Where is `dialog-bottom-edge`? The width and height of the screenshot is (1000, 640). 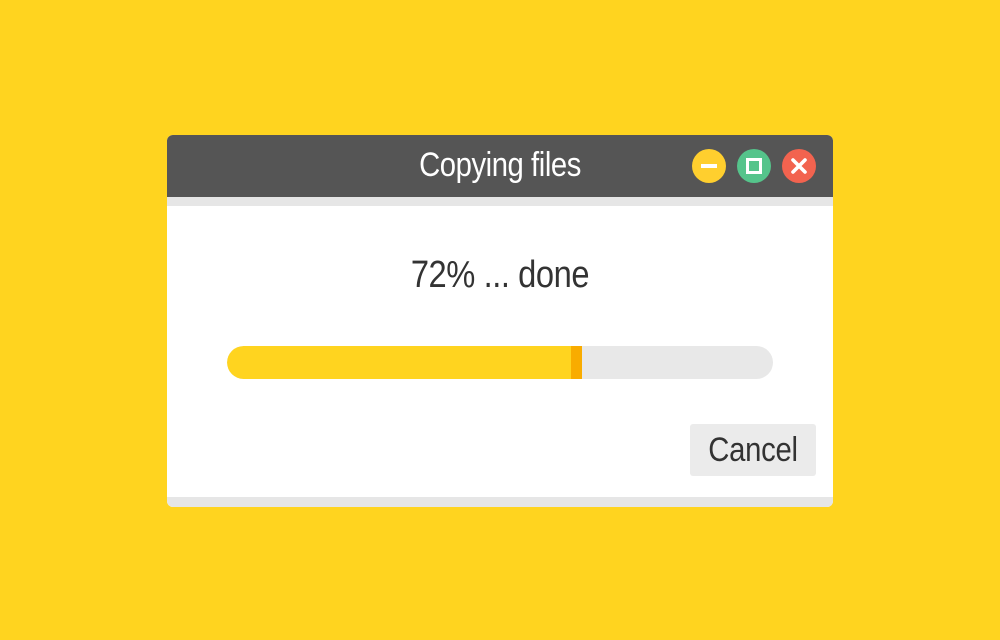 dialog-bottom-edge is located at coordinates (500, 502).